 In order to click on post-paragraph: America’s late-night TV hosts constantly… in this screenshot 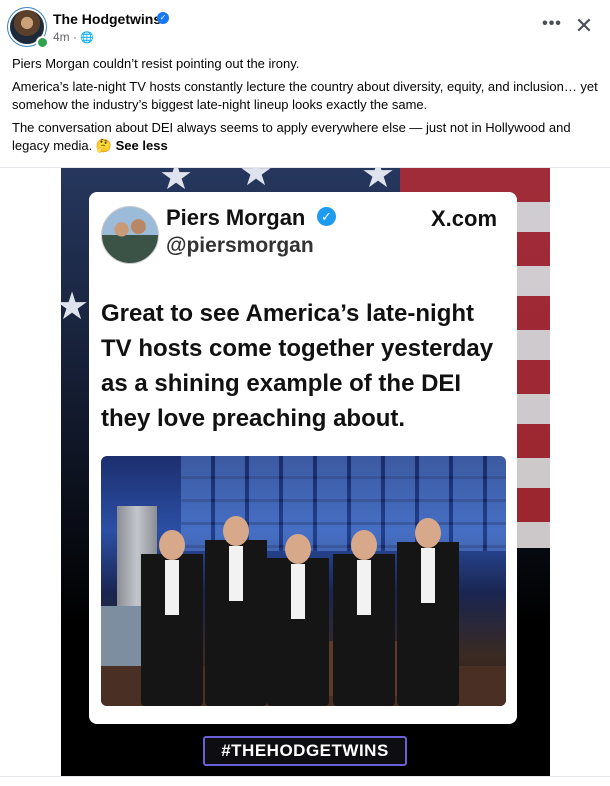, I will do `click(305, 95)`.